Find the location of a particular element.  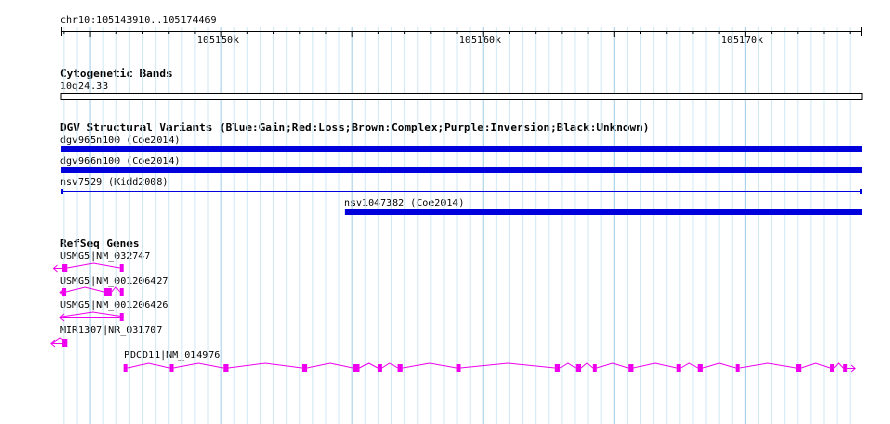

cyto-band-bar is located at coordinates (461, 96).